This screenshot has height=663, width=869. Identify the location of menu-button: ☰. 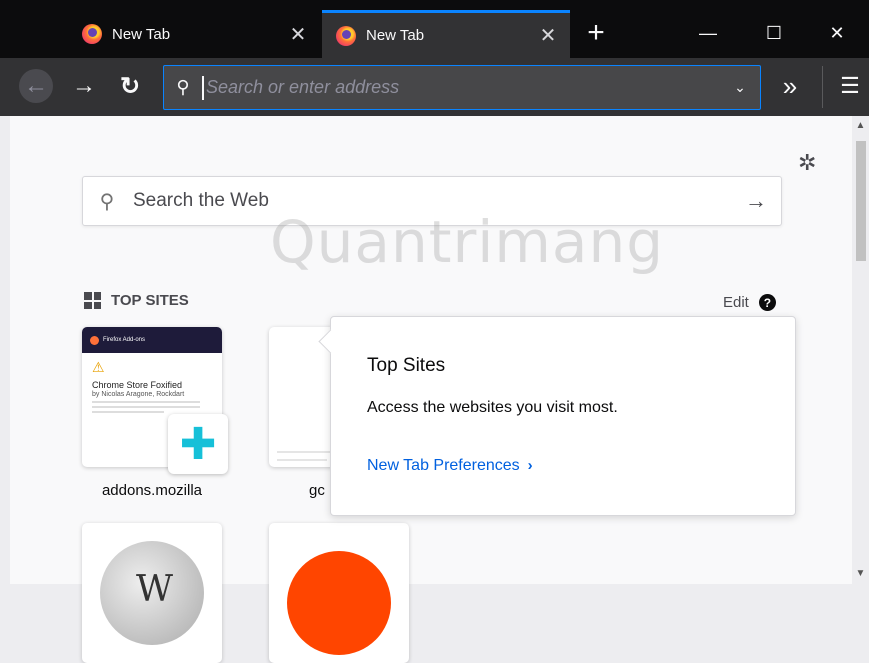
(850, 86).